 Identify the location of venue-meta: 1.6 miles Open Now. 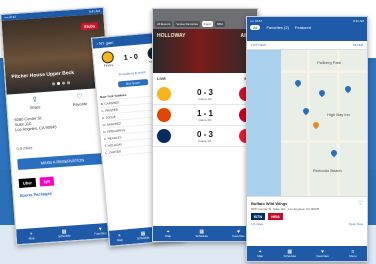
(307, 224).